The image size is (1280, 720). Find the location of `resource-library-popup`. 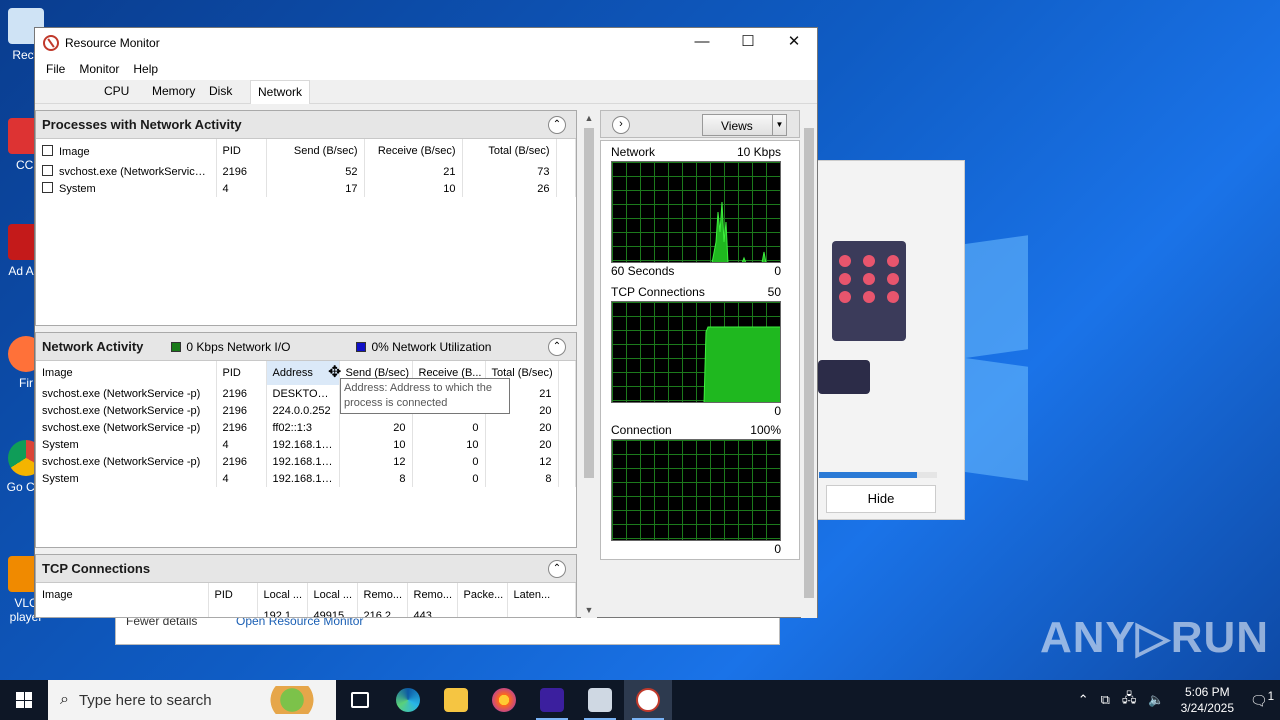

resource-library-popup is located at coordinates (869, 291).